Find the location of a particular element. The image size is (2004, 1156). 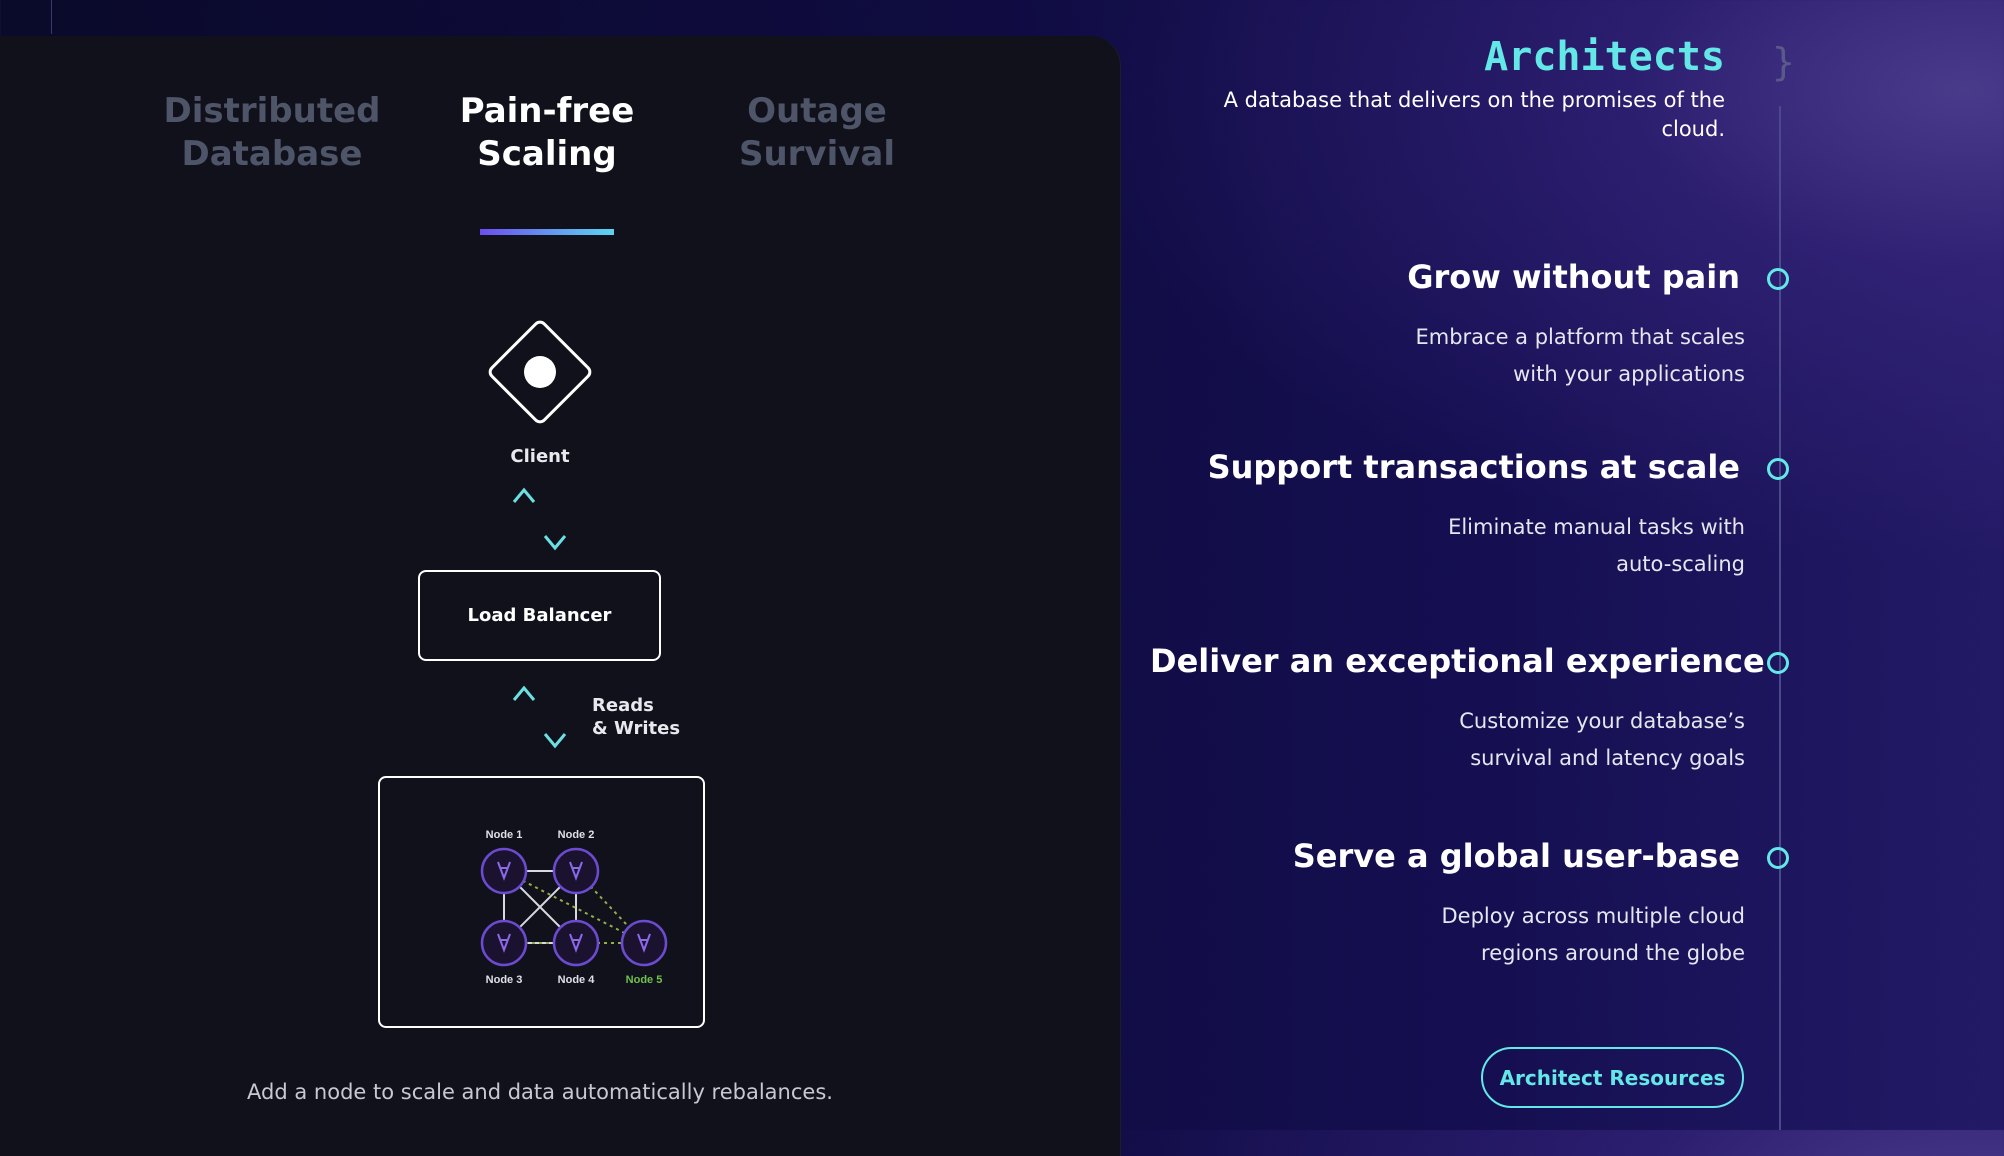

subtitle-line2: cloud. is located at coordinates (1693, 129).